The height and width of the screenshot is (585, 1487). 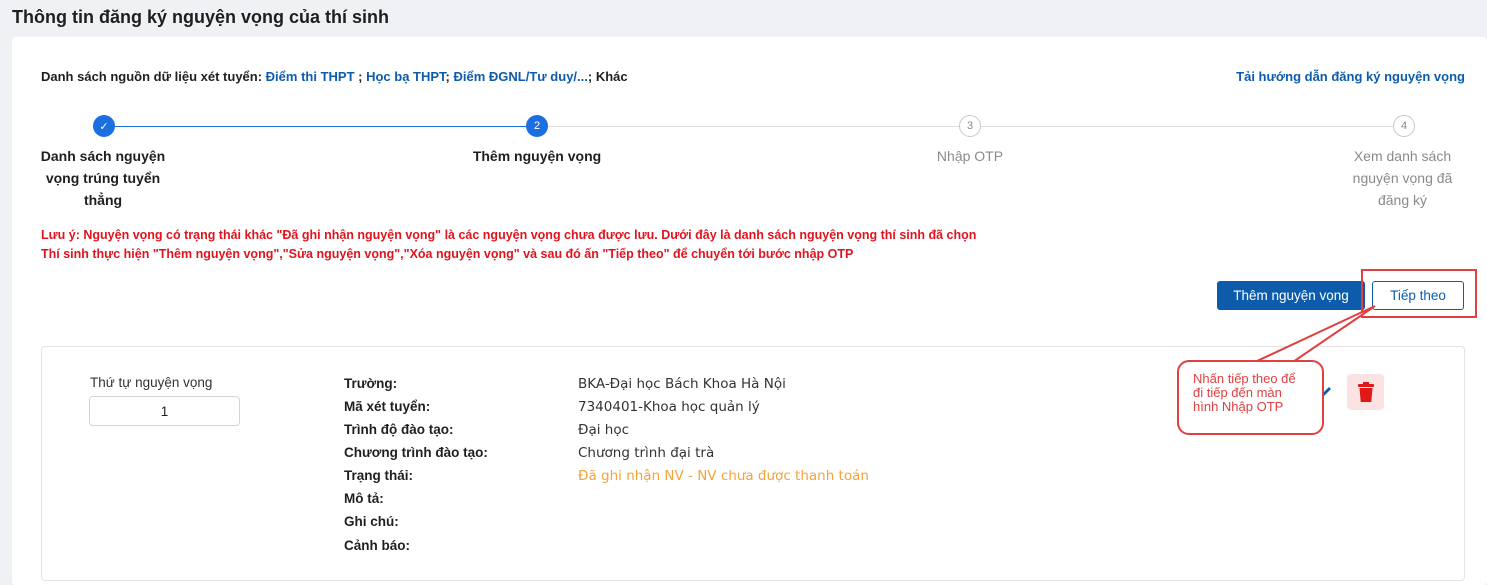 I want to click on field-label-description: Mô tả:, so click(x=364, y=498).